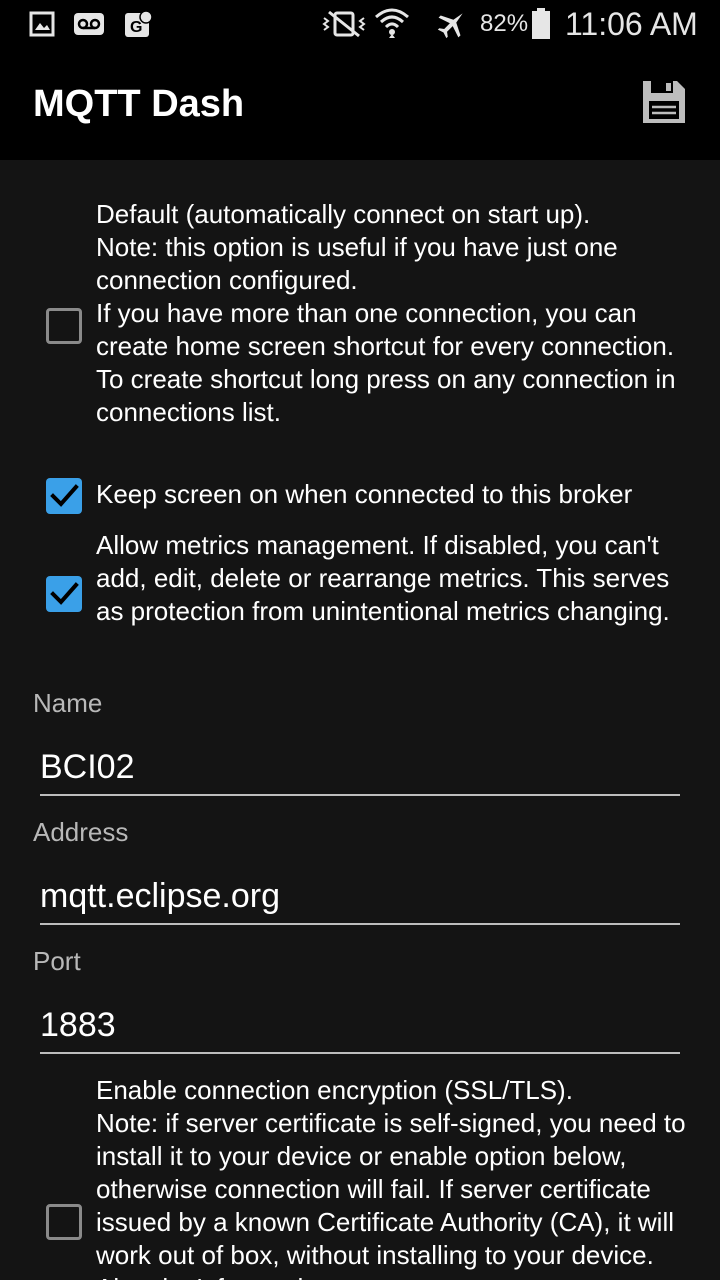 This screenshot has width=720, height=1280. I want to click on floppy-disk-icon, so click(664, 104).